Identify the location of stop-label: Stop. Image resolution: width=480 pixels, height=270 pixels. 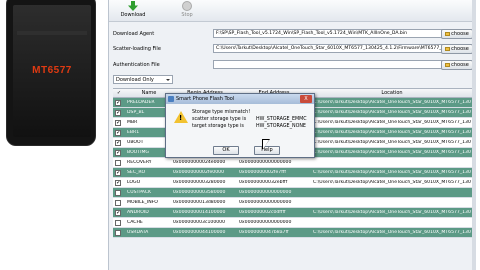
(187, 15).